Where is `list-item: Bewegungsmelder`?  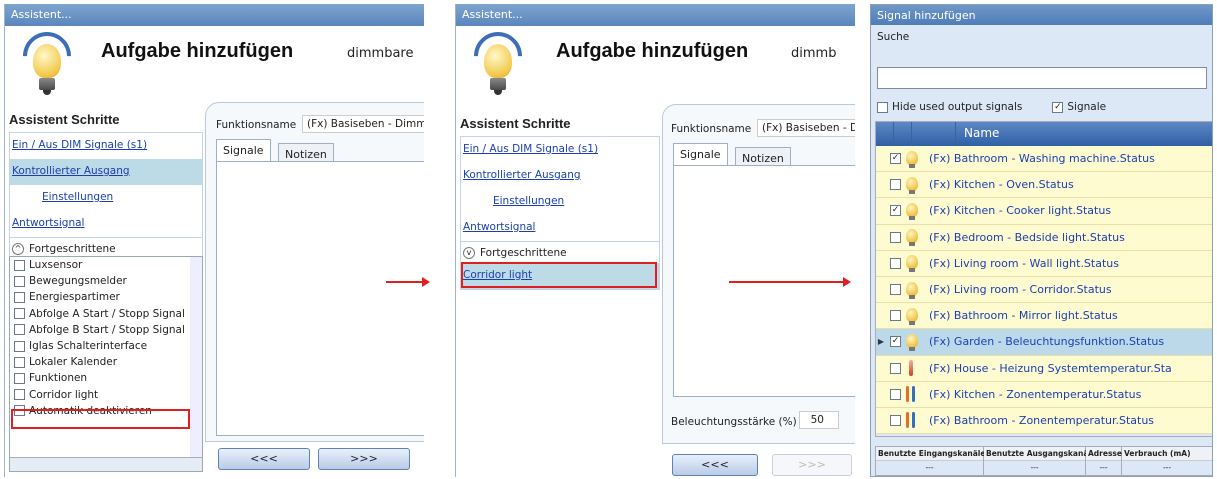 list-item: Bewegungsmelder is located at coordinates (106, 281).